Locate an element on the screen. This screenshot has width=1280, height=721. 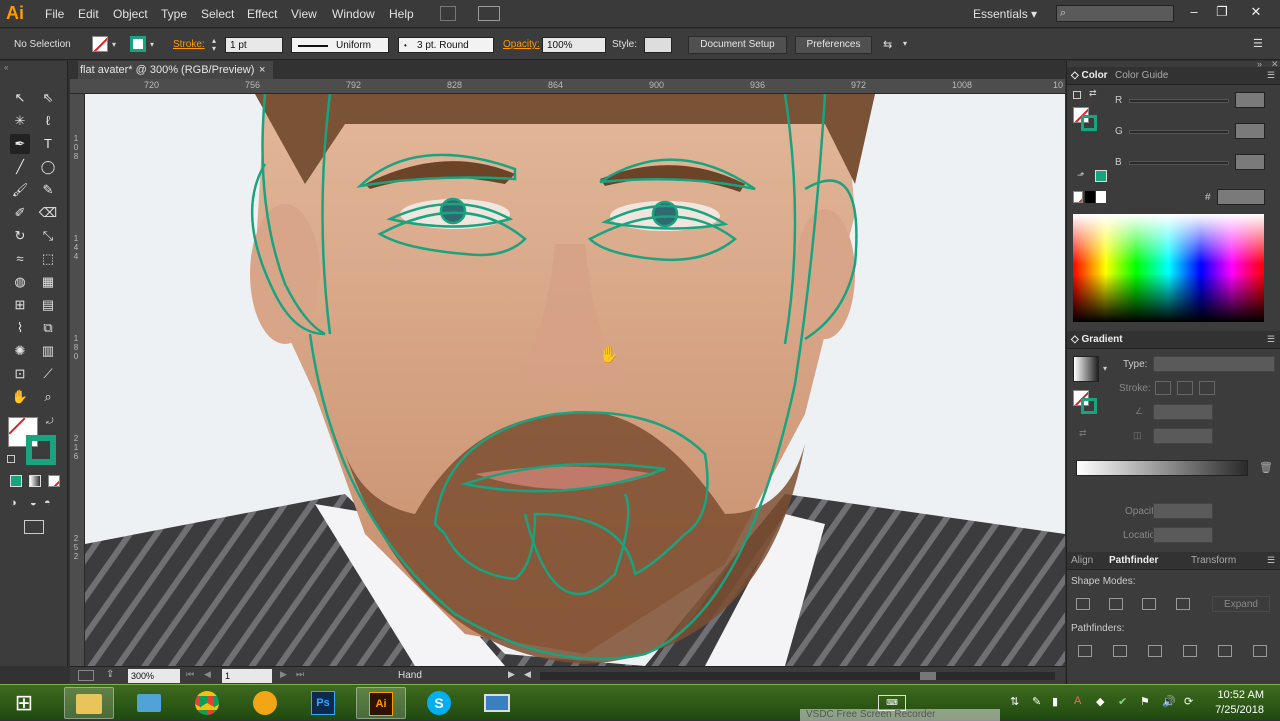
default-colors-icon is located at coordinates (11, 459).